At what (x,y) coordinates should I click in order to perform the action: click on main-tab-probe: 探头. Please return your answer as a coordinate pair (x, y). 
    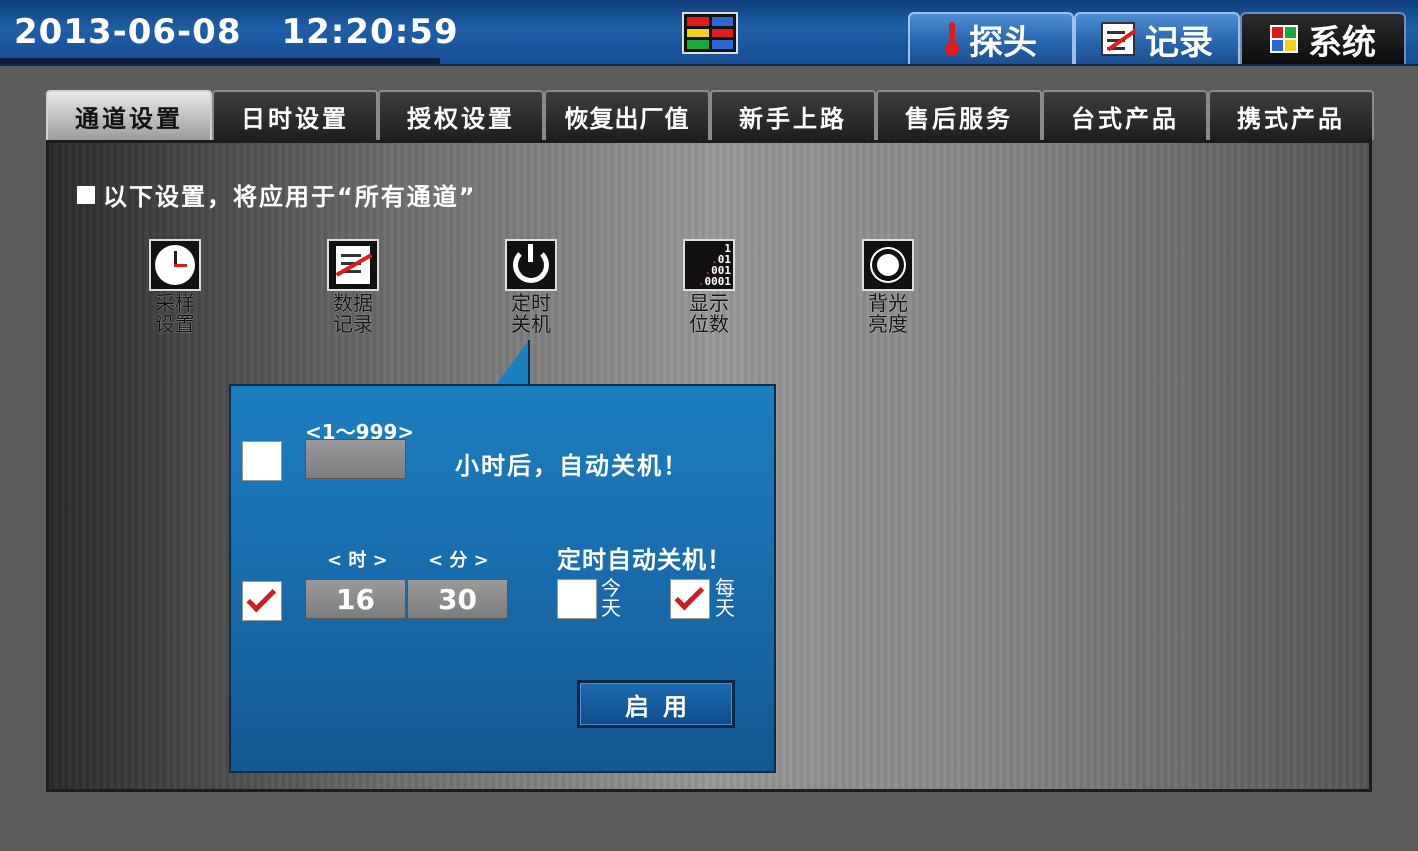
    Looking at the image, I should click on (991, 38).